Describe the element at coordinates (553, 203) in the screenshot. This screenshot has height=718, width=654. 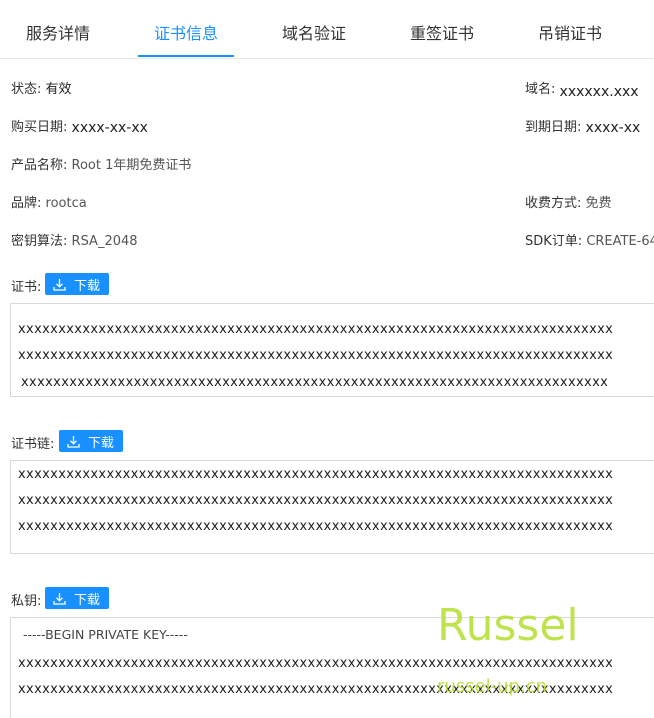
I see `fee-label: 收费方式:` at that location.